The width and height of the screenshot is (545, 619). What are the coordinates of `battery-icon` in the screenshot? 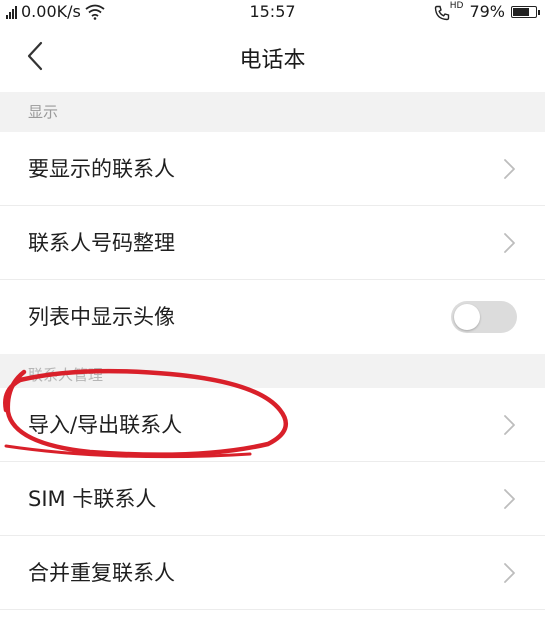 It's located at (525, 11).